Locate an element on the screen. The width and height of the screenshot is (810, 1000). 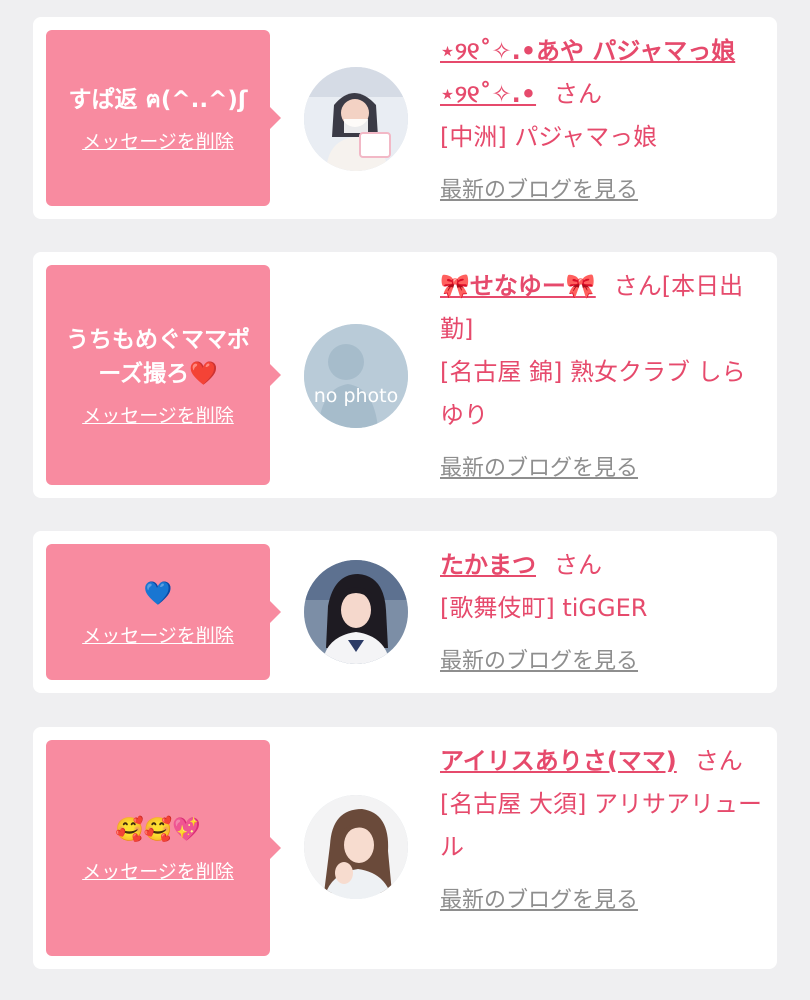
sender-info: たかまつ さん [歌舞伎町] tiGGER 最新のブログを見る is located at coordinates (601, 613).